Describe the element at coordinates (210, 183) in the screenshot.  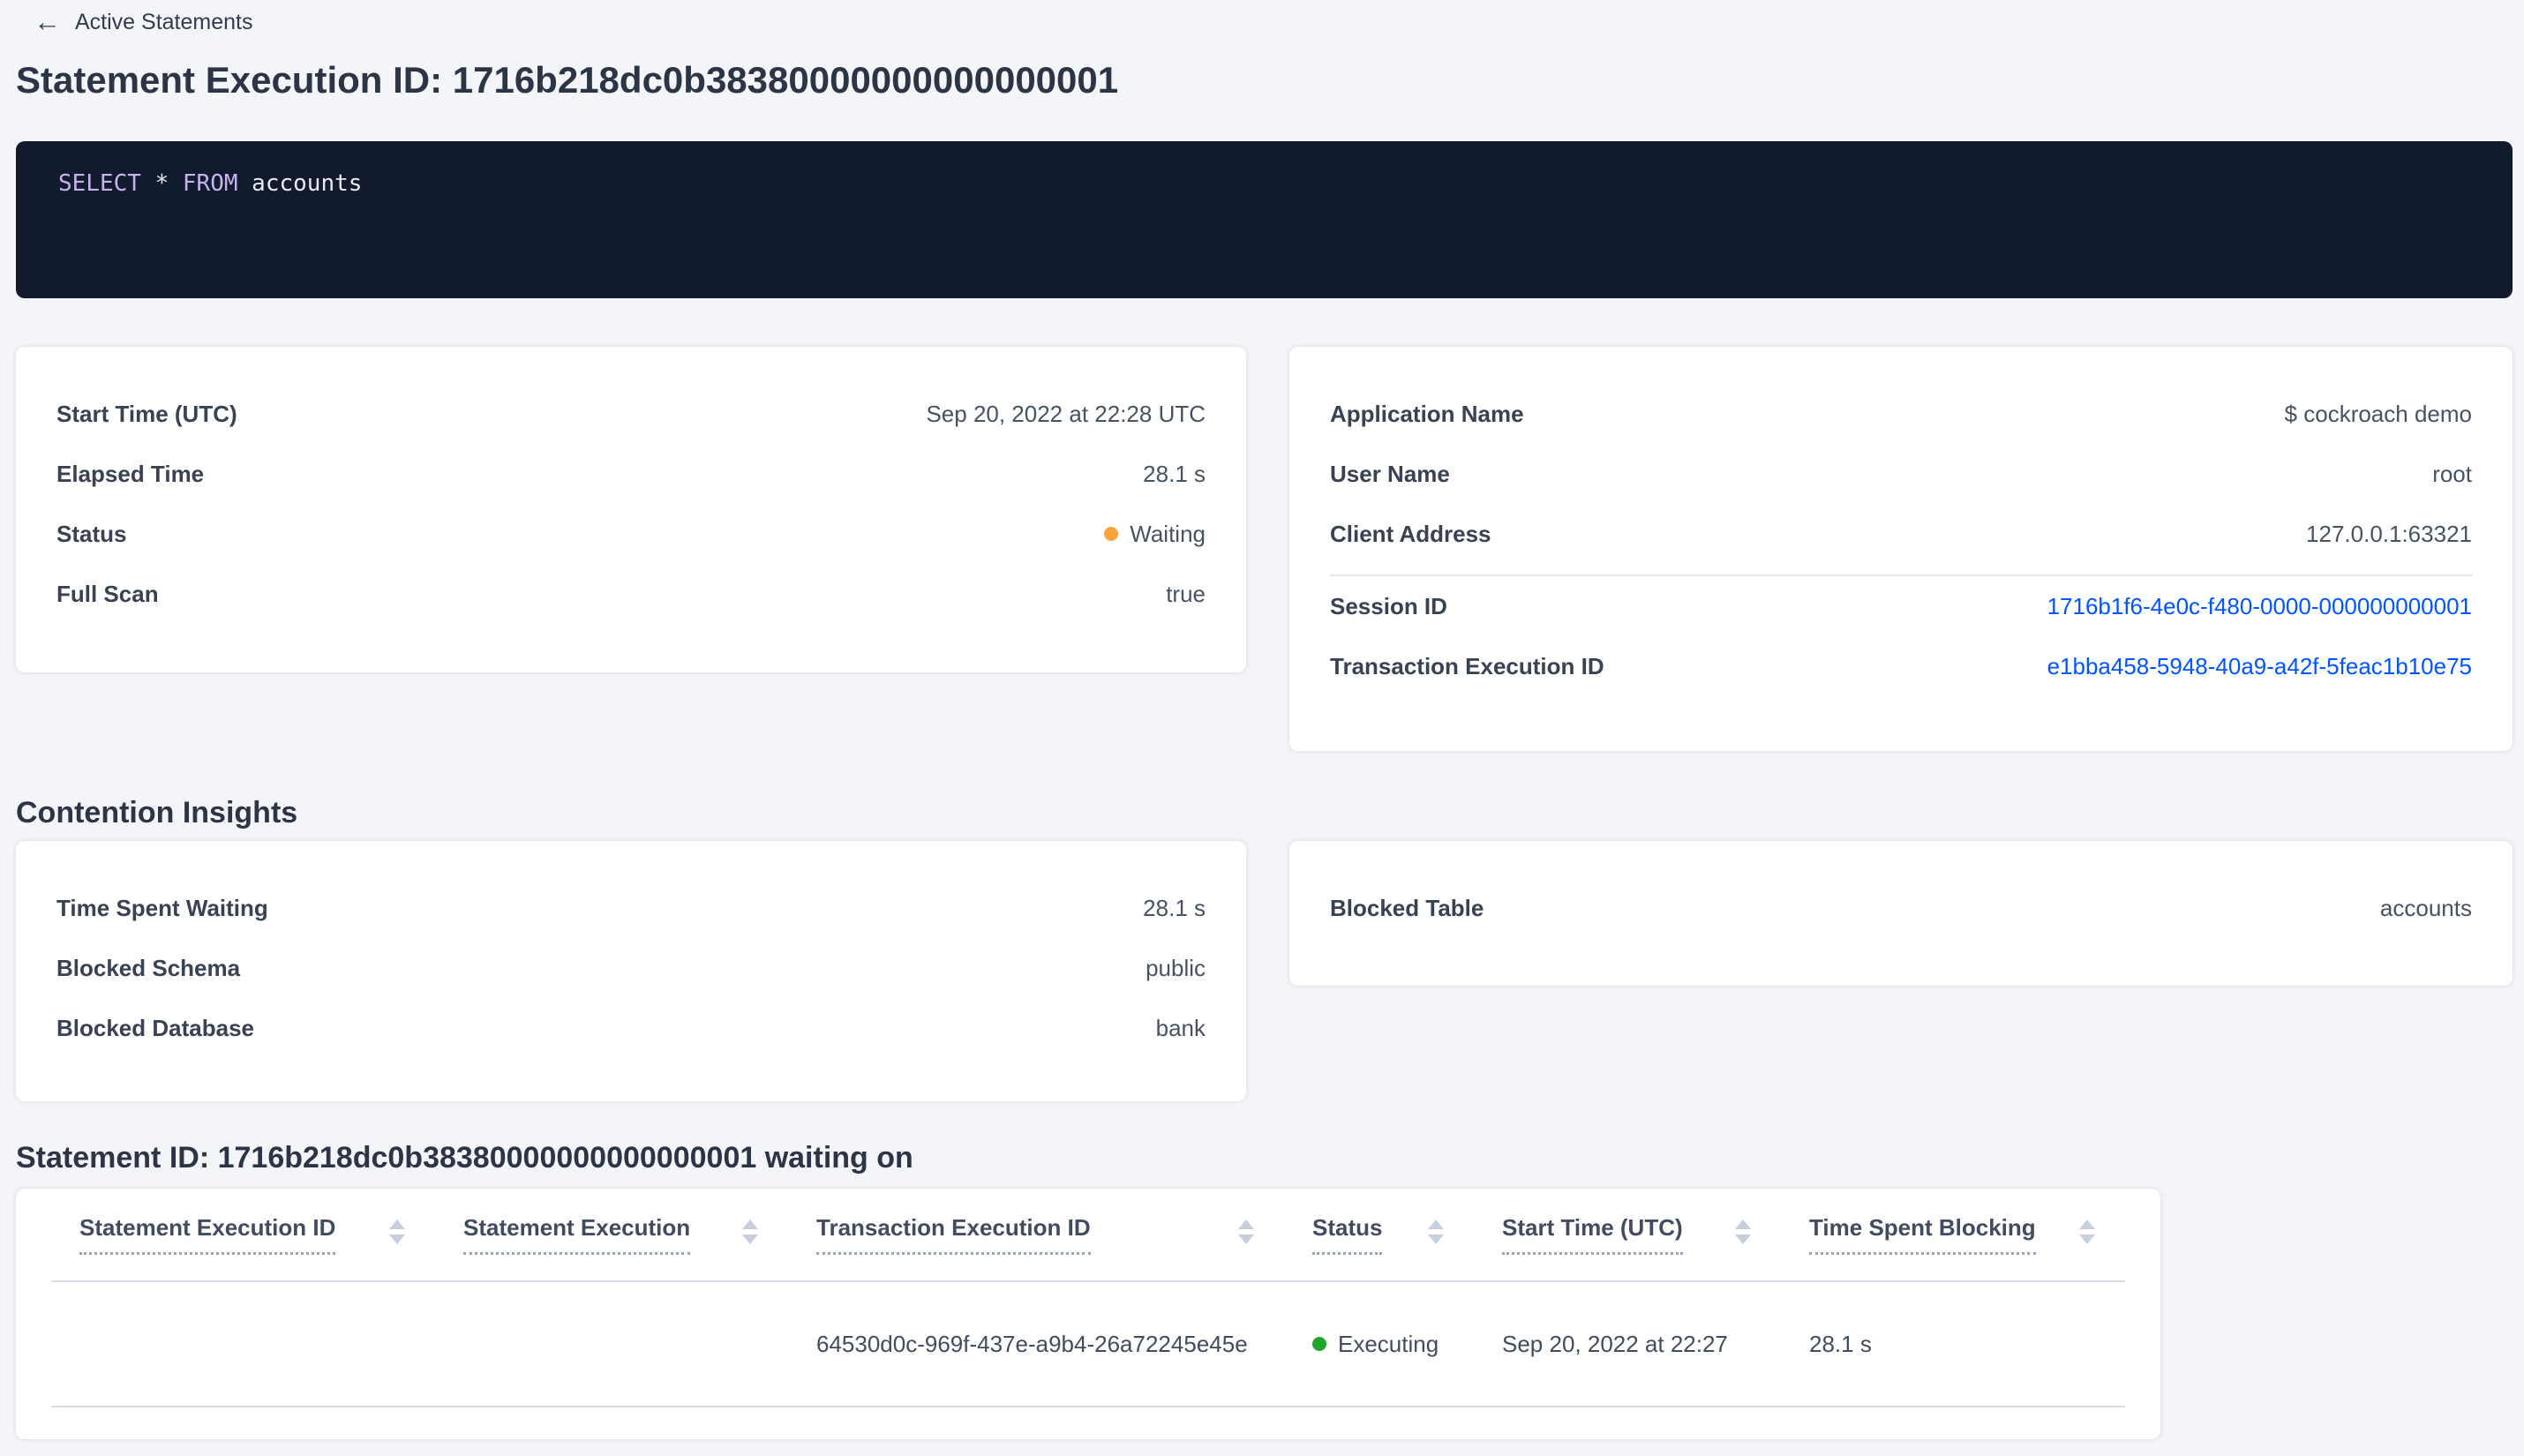
I see `sql-keyword: FROM` at that location.